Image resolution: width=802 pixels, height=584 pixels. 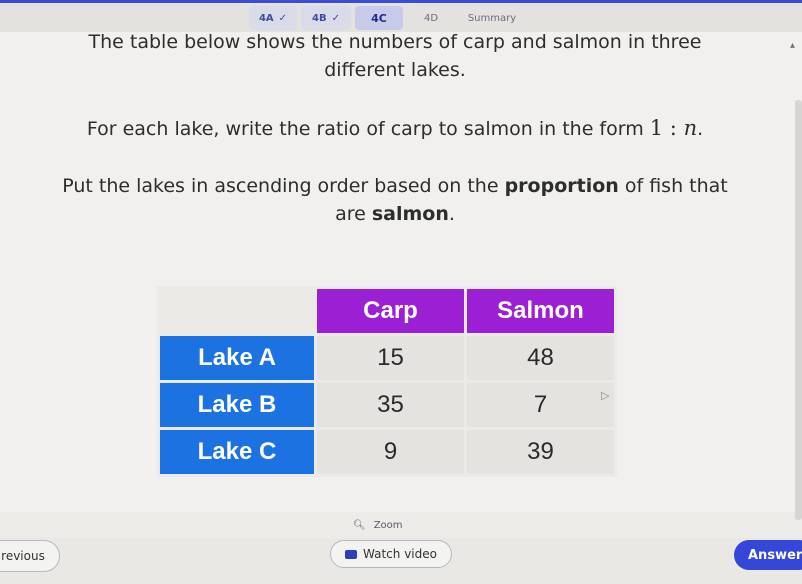 What do you see at coordinates (540, 405) in the screenshot?
I see `cell-salmon: 7` at bounding box center [540, 405].